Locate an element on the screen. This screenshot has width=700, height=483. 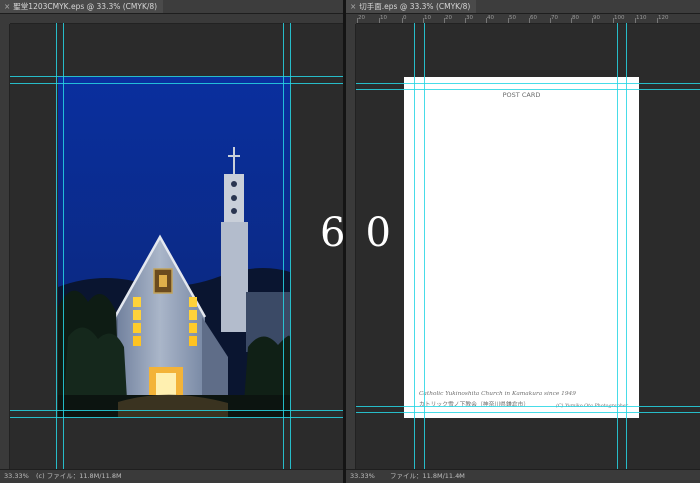
overlay-number: 60 is located at coordinates (365, 233).